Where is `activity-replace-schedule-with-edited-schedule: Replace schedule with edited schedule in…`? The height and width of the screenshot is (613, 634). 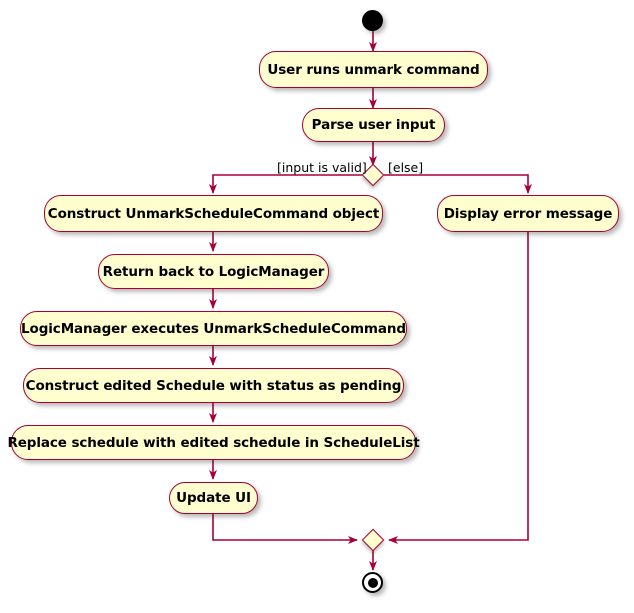
activity-replace-schedule-with-edited-schedule: Replace schedule with edited schedule in… is located at coordinates (213, 442).